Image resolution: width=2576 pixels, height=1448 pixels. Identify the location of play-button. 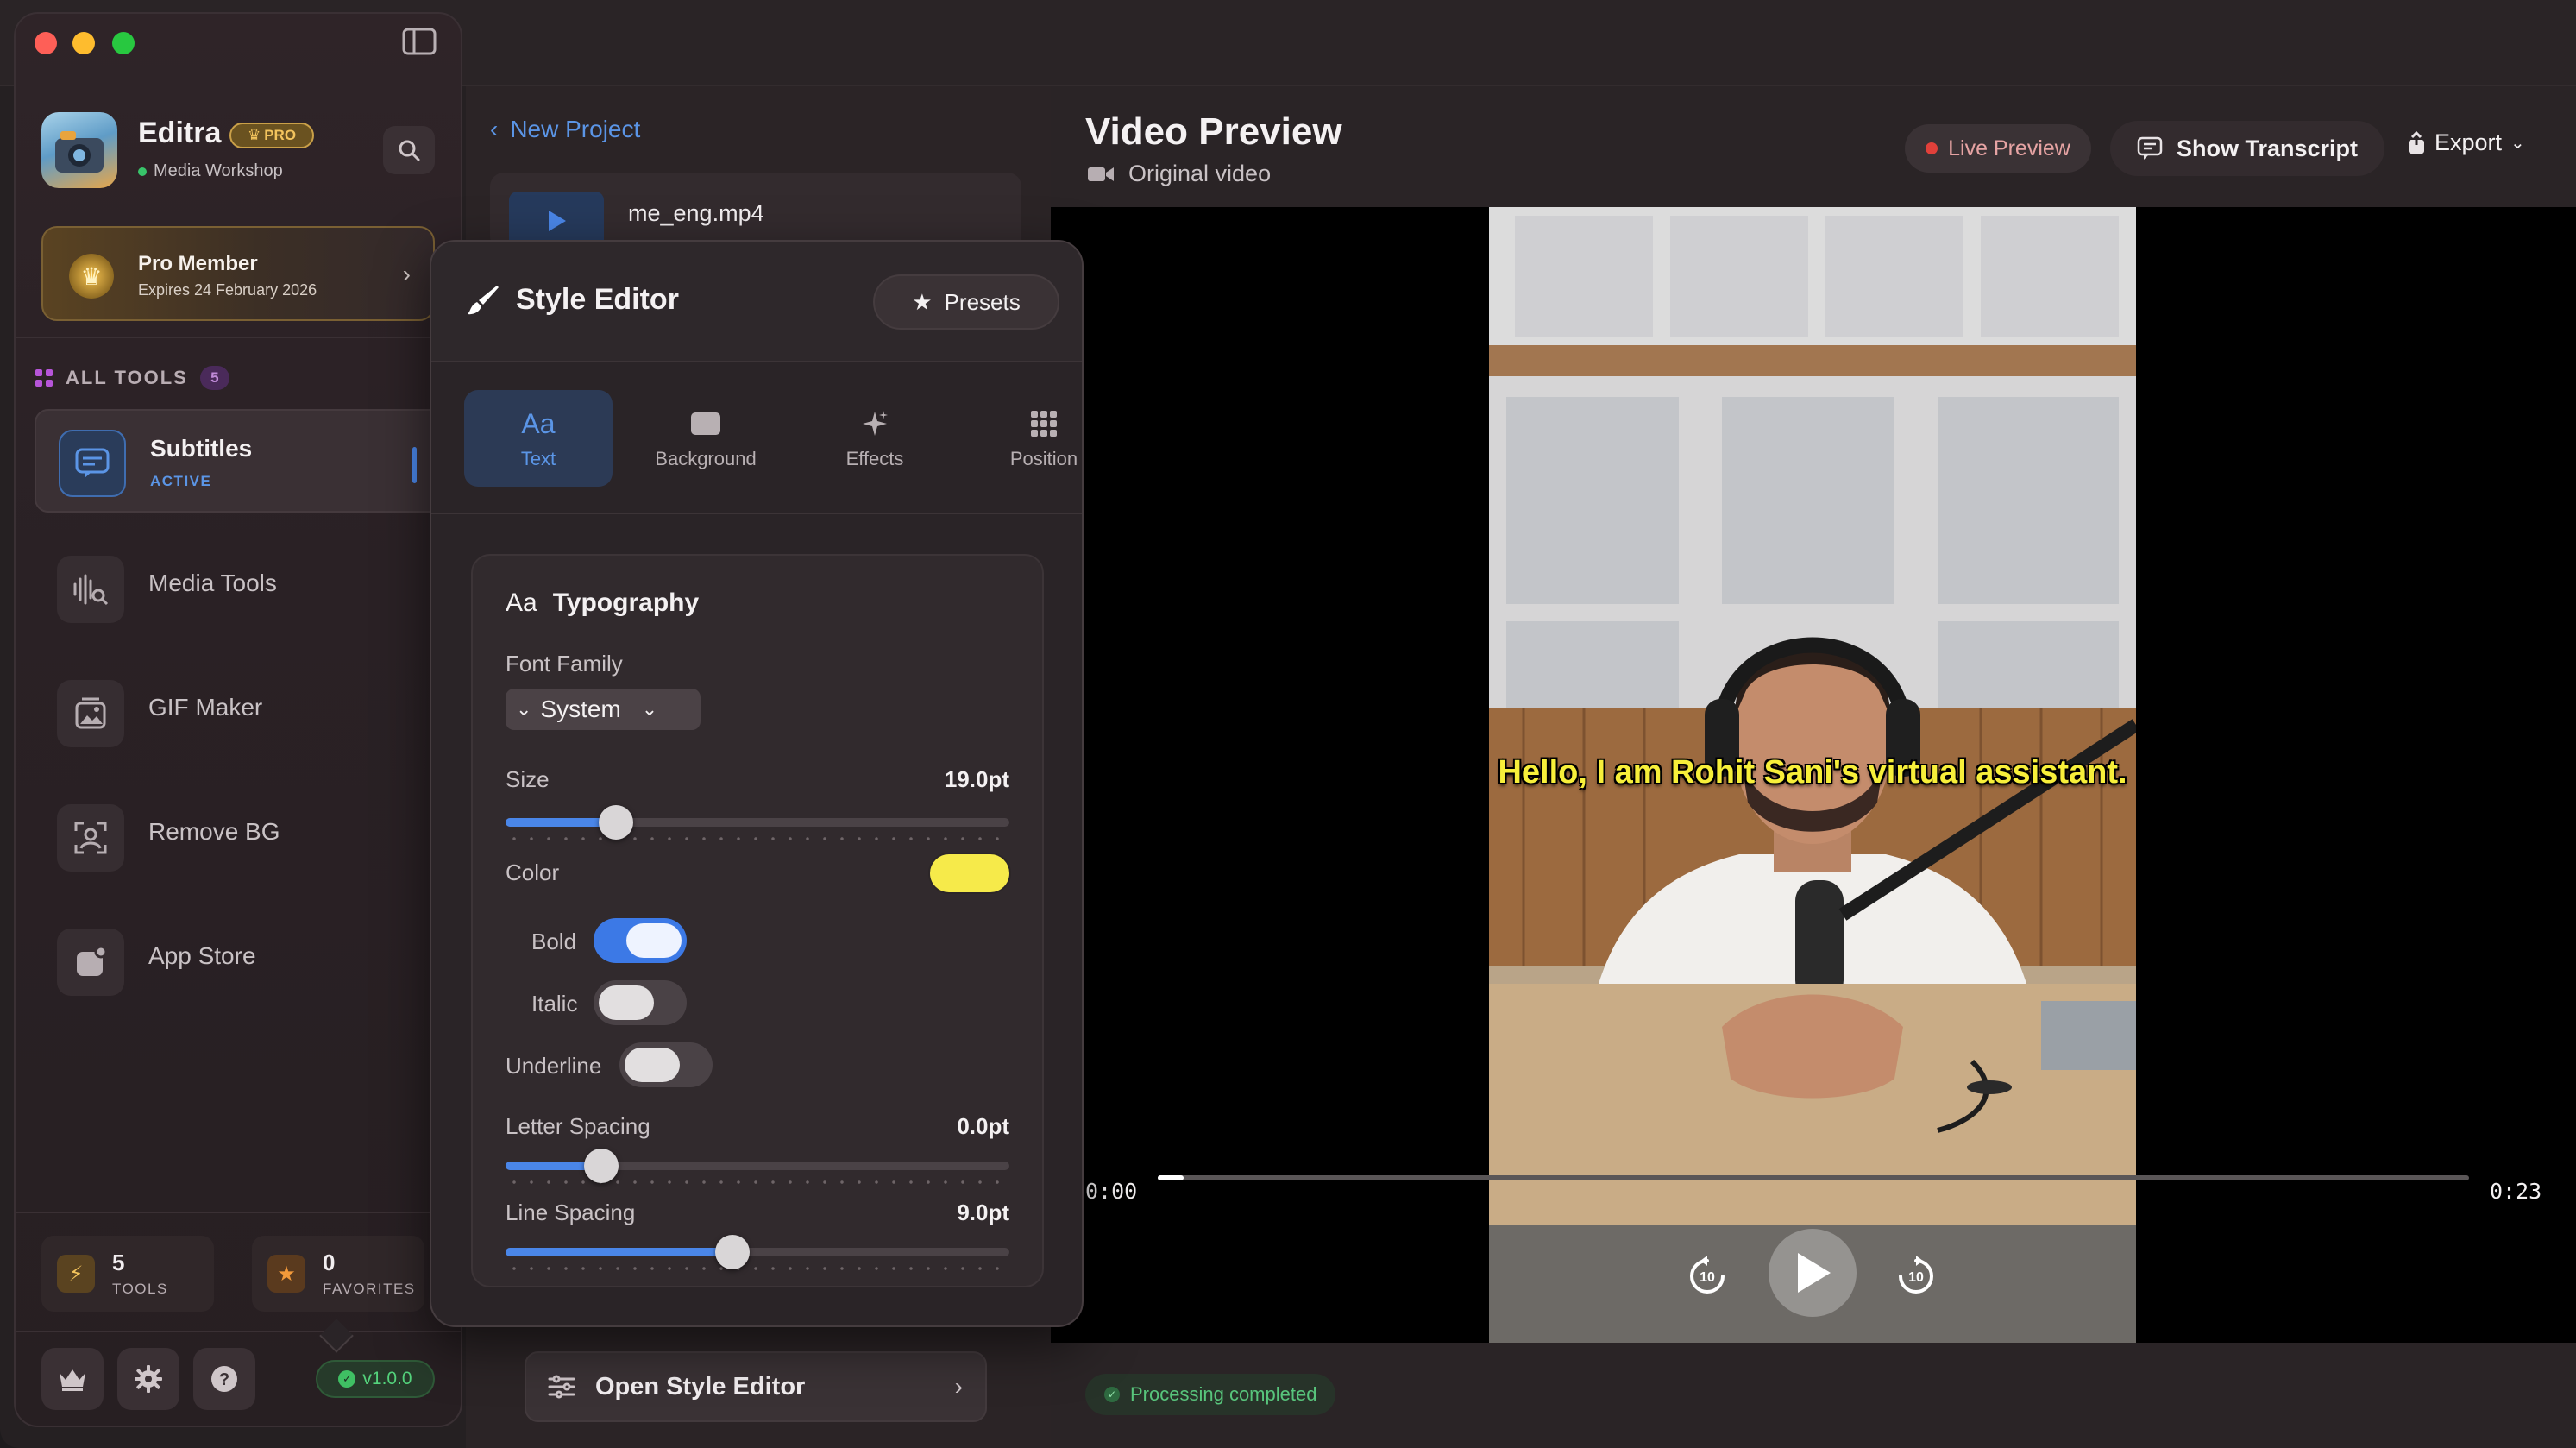
(1813, 1273).